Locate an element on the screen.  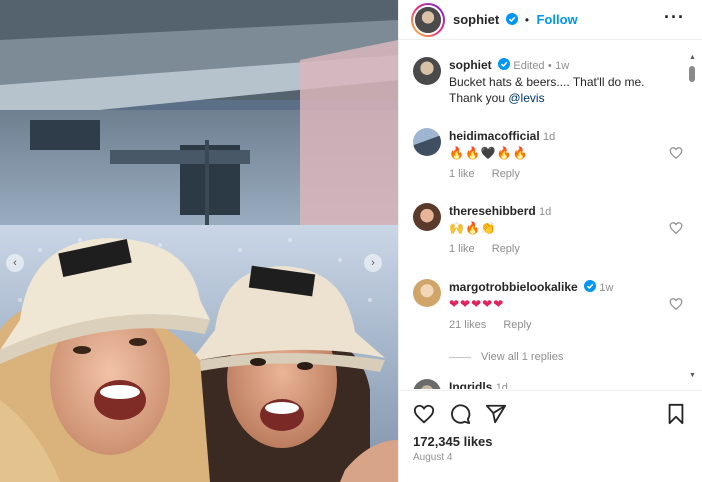
scroll-up-icon: ▲ is located at coordinates (692, 57).